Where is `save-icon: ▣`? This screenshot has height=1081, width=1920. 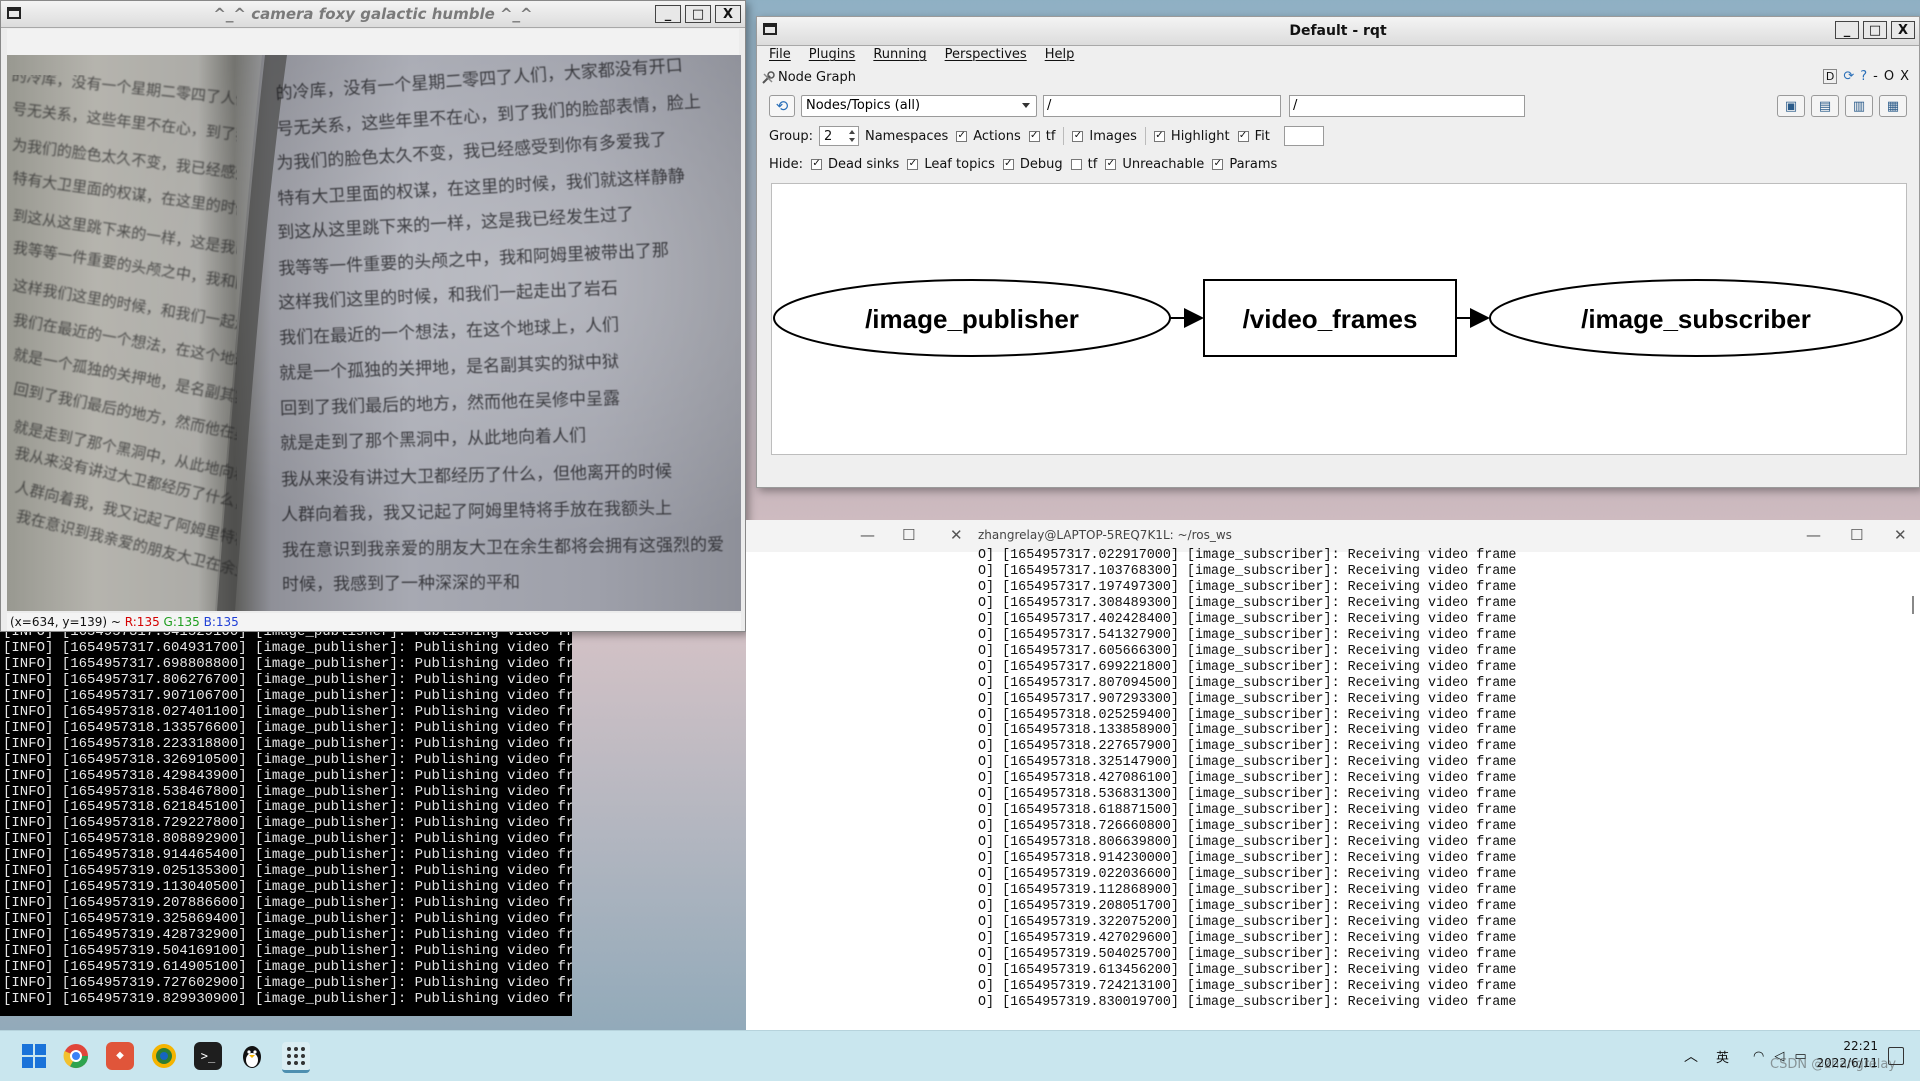
save-icon: ▣ is located at coordinates (1791, 106).